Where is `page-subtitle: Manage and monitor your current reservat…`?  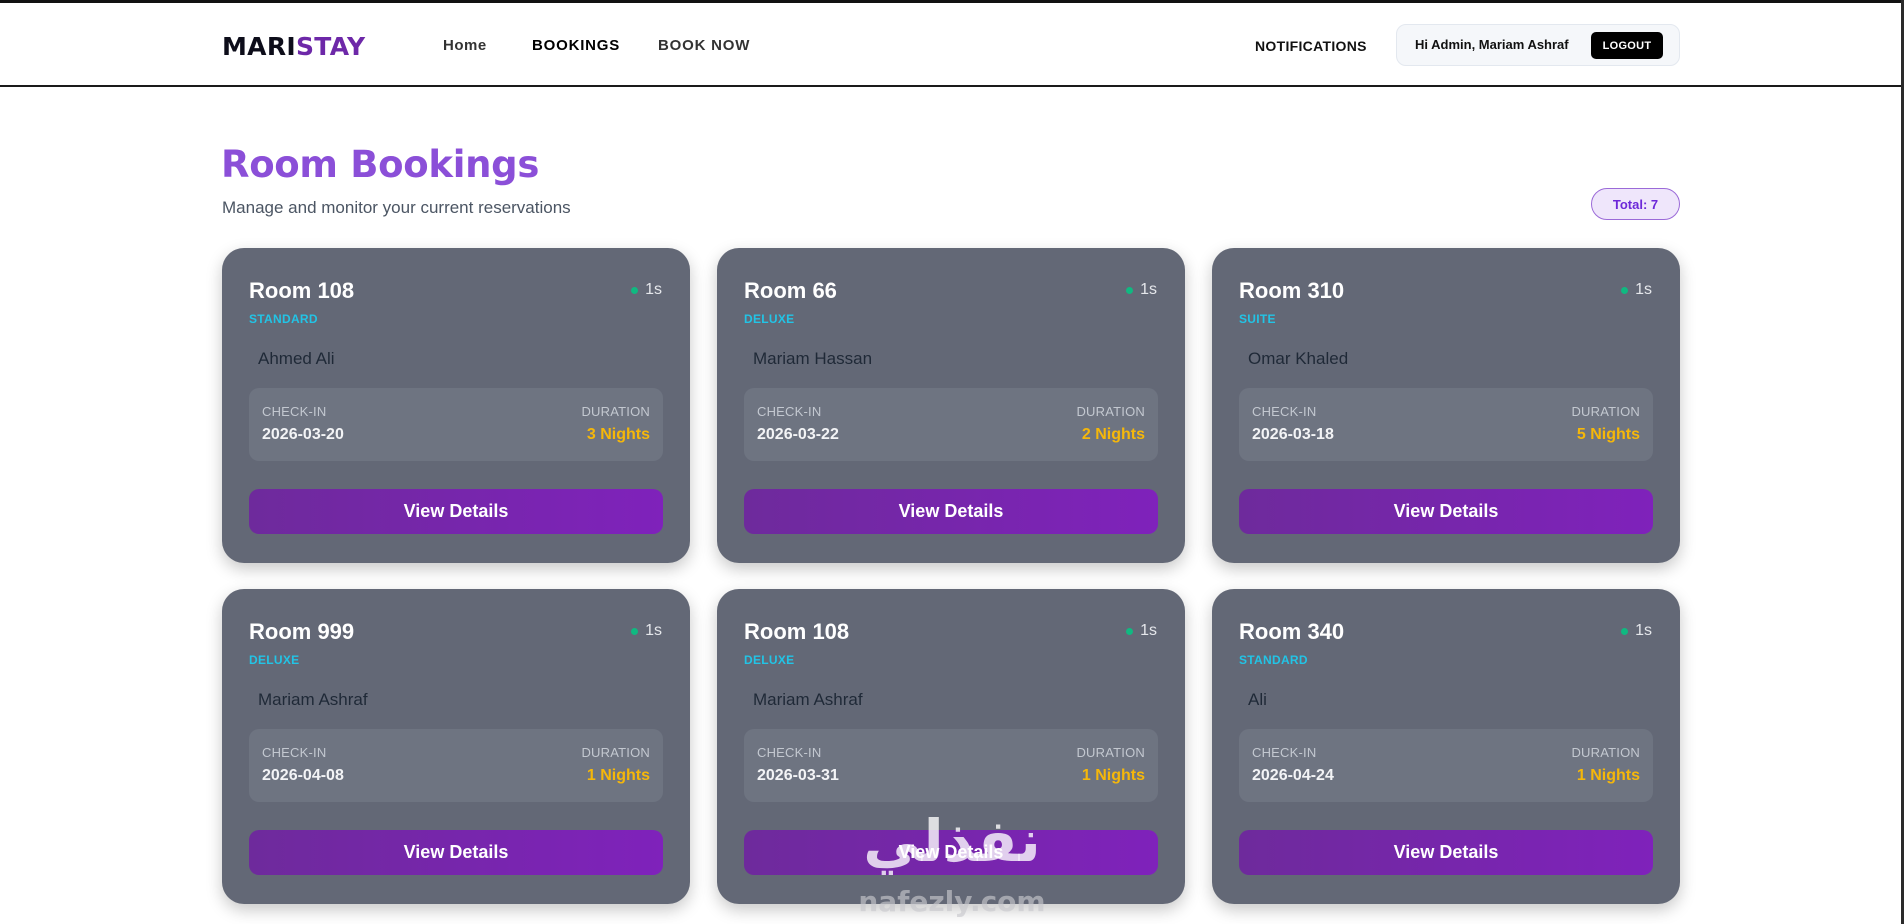 page-subtitle: Manage and monitor your current reservat… is located at coordinates (396, 207).